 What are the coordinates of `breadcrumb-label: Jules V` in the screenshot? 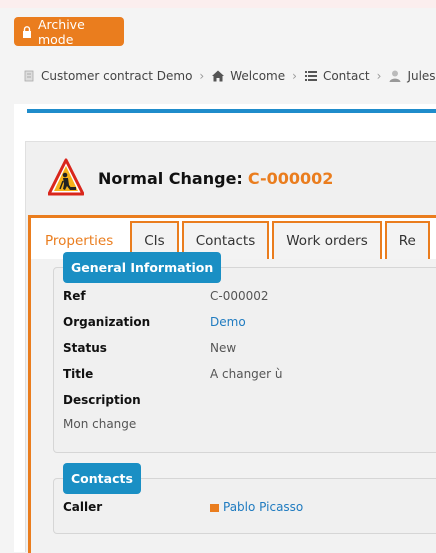 It's located at (421, 76).